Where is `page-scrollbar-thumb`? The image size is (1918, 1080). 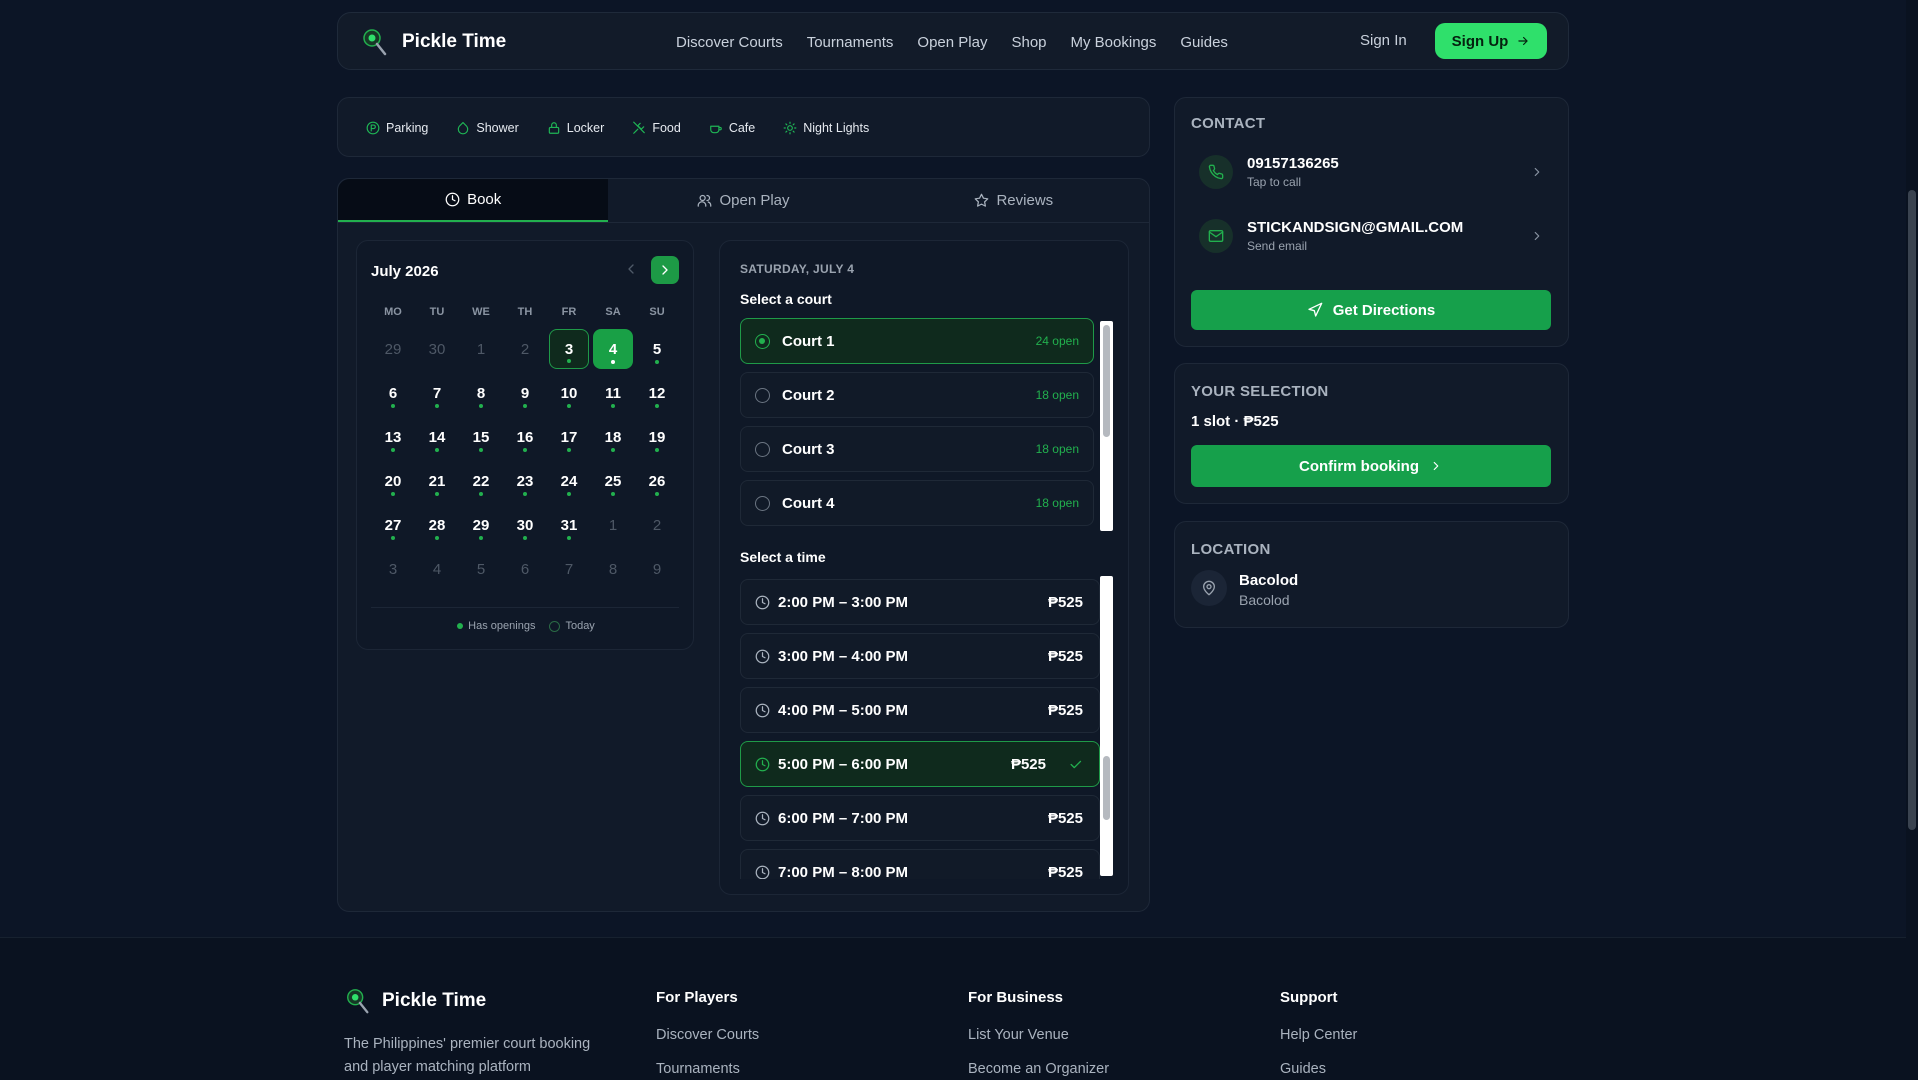
page-scrollbar-thumb is located at coordinates (1912, 510).